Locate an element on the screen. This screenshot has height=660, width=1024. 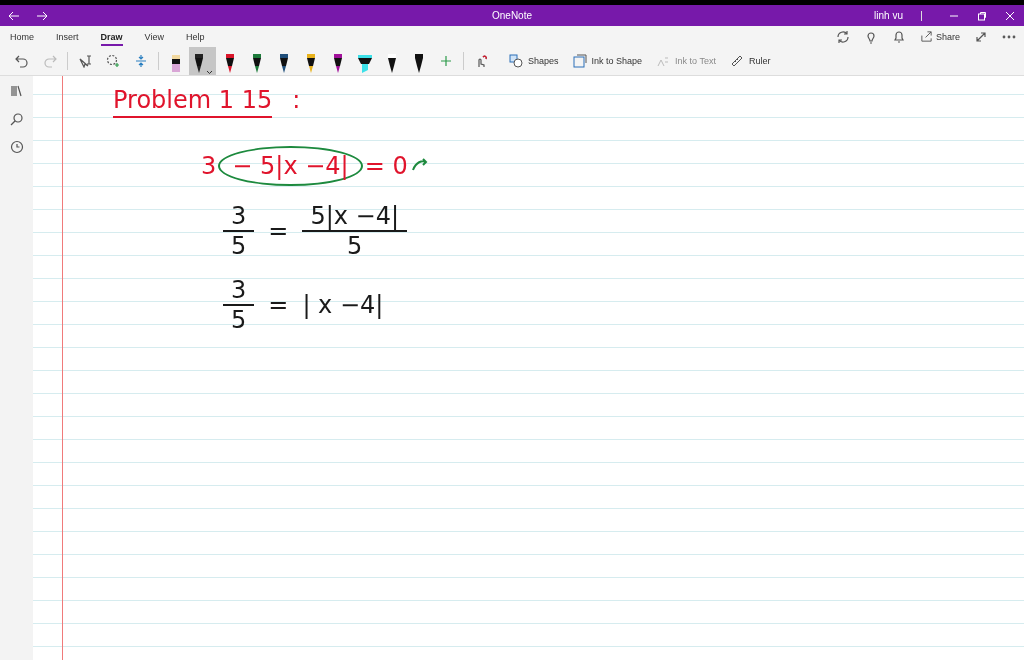
caret-icon is located at coordinates (209, 72).